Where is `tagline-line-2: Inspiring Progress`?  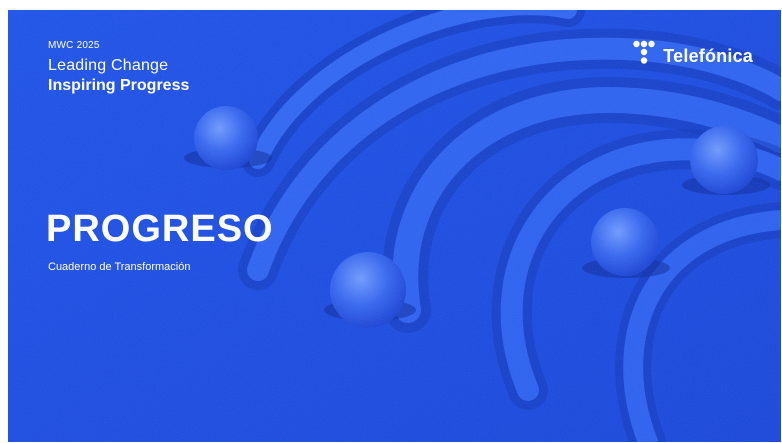
tagline-line-2: Inspiring Progress is located at coordinates (119, 85).